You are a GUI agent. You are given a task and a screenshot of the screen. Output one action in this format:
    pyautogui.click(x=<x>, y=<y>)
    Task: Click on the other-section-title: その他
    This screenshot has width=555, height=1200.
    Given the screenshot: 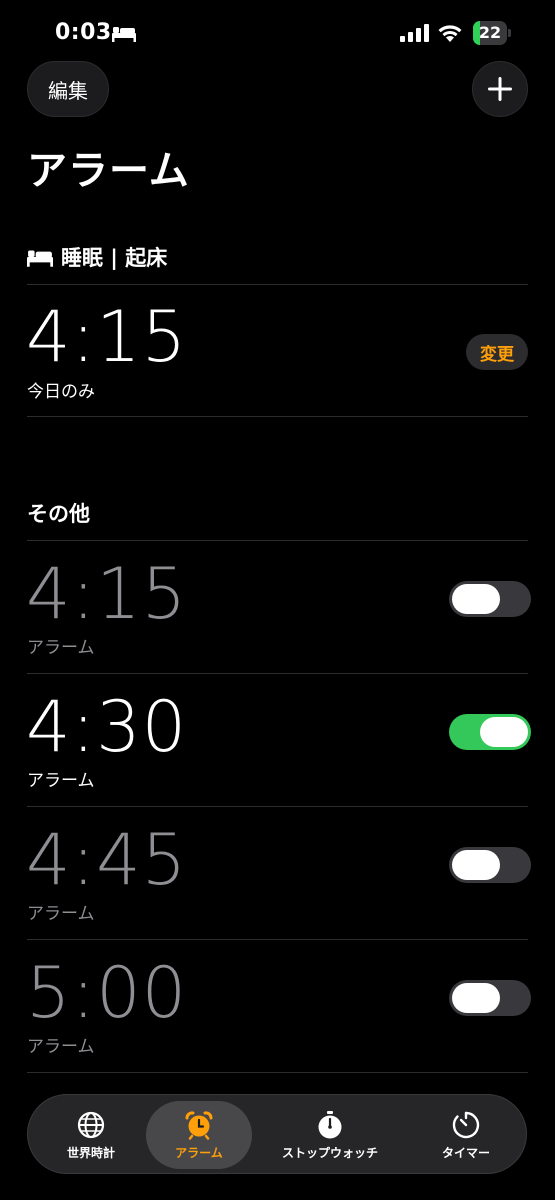 What is the action you would take?
    pyautogui.click(x=58, y=514)
    